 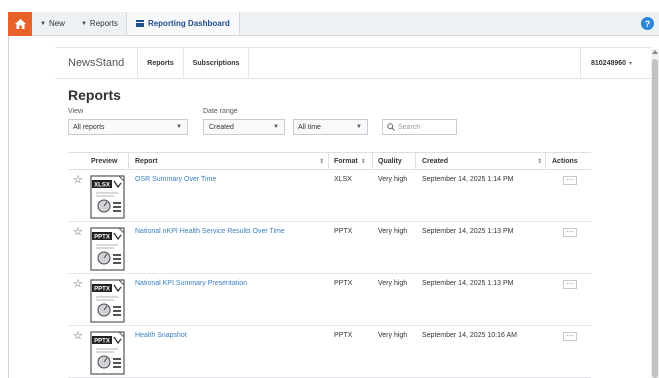 What do you see at coordinates (161, 335) in the screenshot?
I see `report-name-link: Health Snapshot` at bounding box center [161, 335].